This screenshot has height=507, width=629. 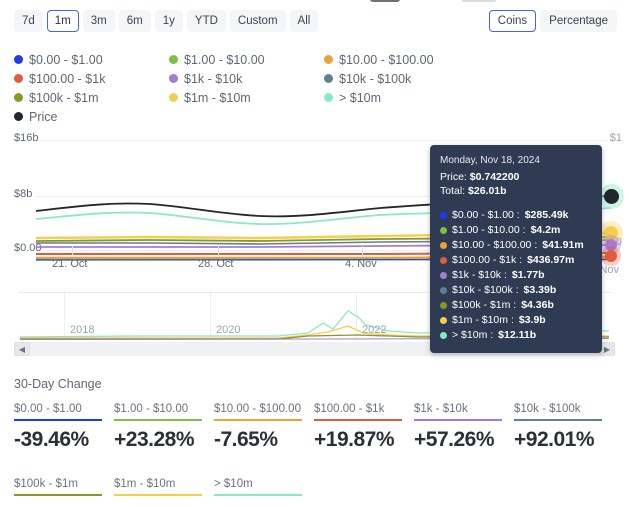 I want to click on legend-item-label: Price, so click(x=43, y=116).